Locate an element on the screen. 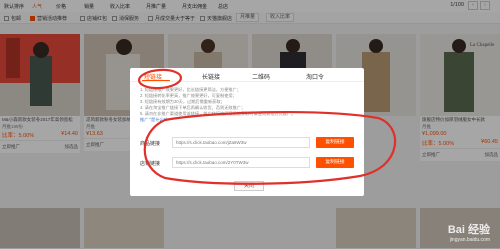 This screenshot has height=249, width=500. tab-qrcode: 二维码 is located at coordinates (261, 76).